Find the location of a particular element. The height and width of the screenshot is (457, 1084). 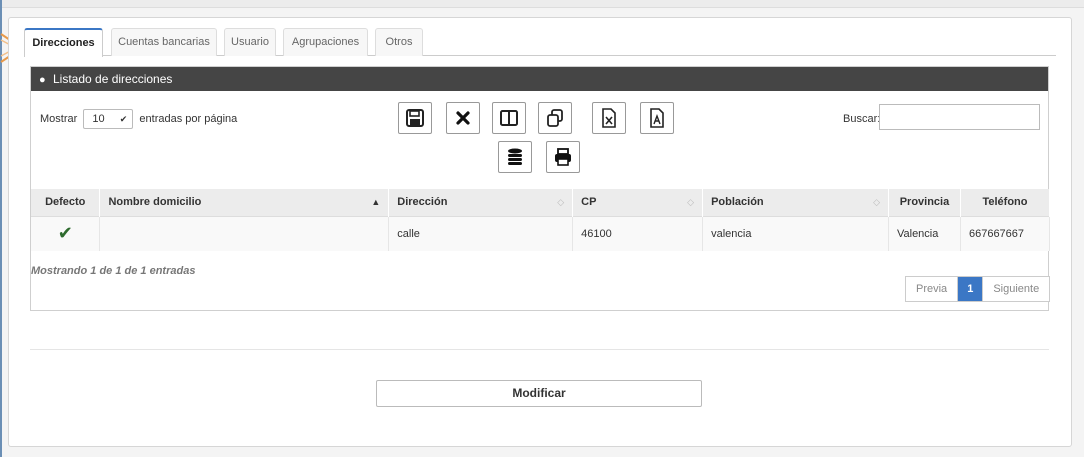

columns-button is located at coordinates (509, 118).